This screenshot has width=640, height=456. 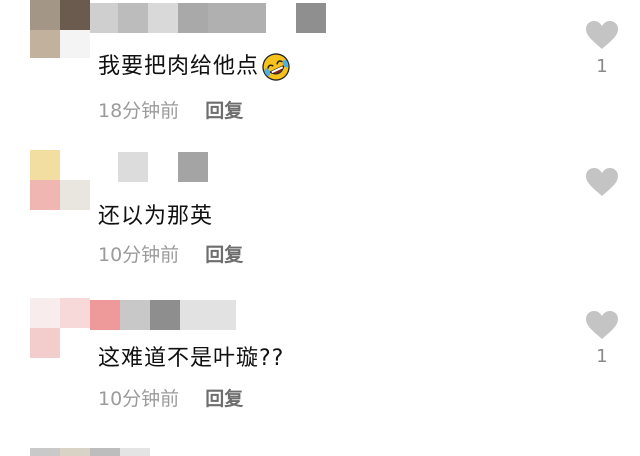 What do you see at coordinates (90, 452) in the screenshot?
I see `next-comment-partial` at bounding box center [90, 452].